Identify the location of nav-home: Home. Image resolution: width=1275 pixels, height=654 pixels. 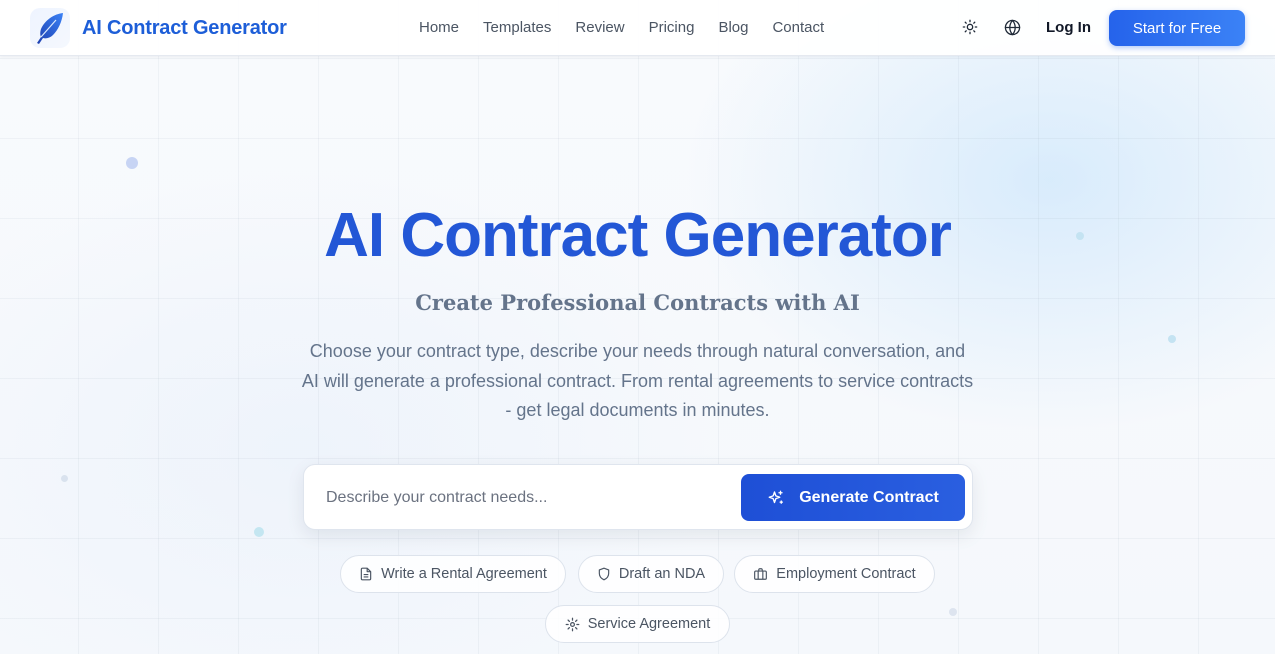
(439, 28).